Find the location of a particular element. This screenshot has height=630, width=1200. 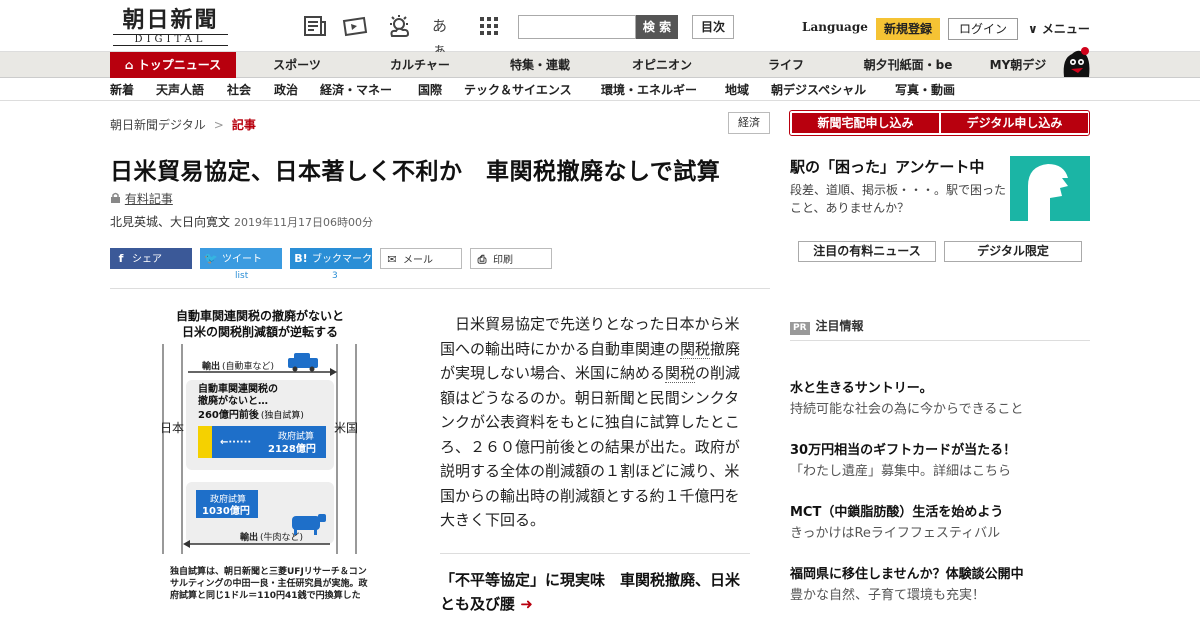

ad-item: 福岡県に移住しませんか？体験談公開中 豊かな自然、子育て環境も充実！ is located at coordinates (940, 586).